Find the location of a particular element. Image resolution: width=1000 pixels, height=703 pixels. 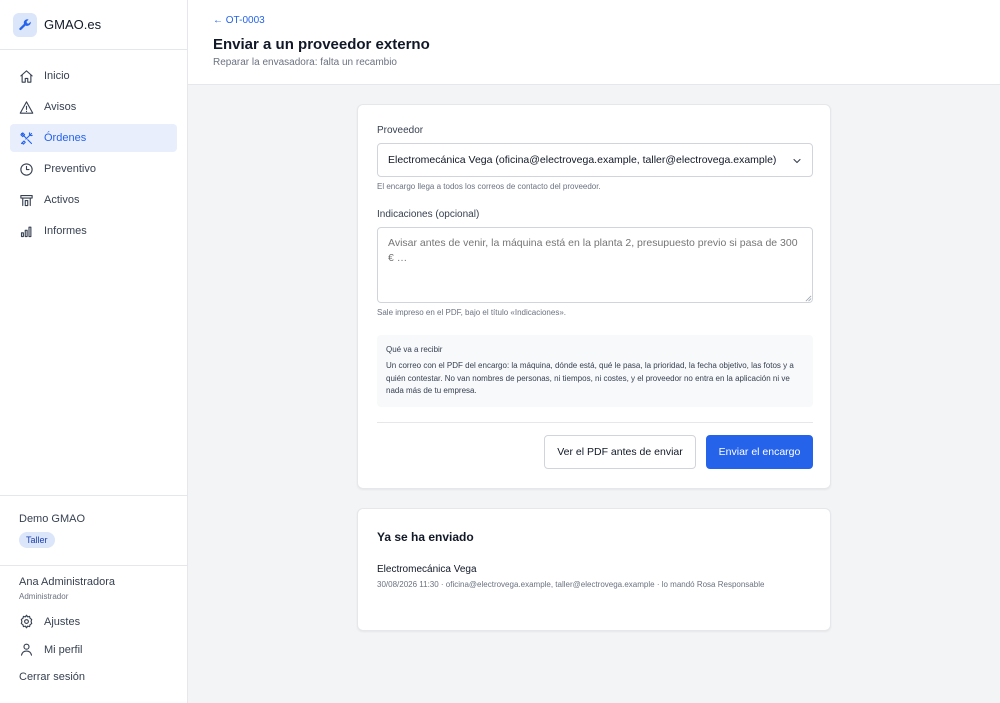

sidebar-item-label: Inicio is located at coordinates (57, 76).